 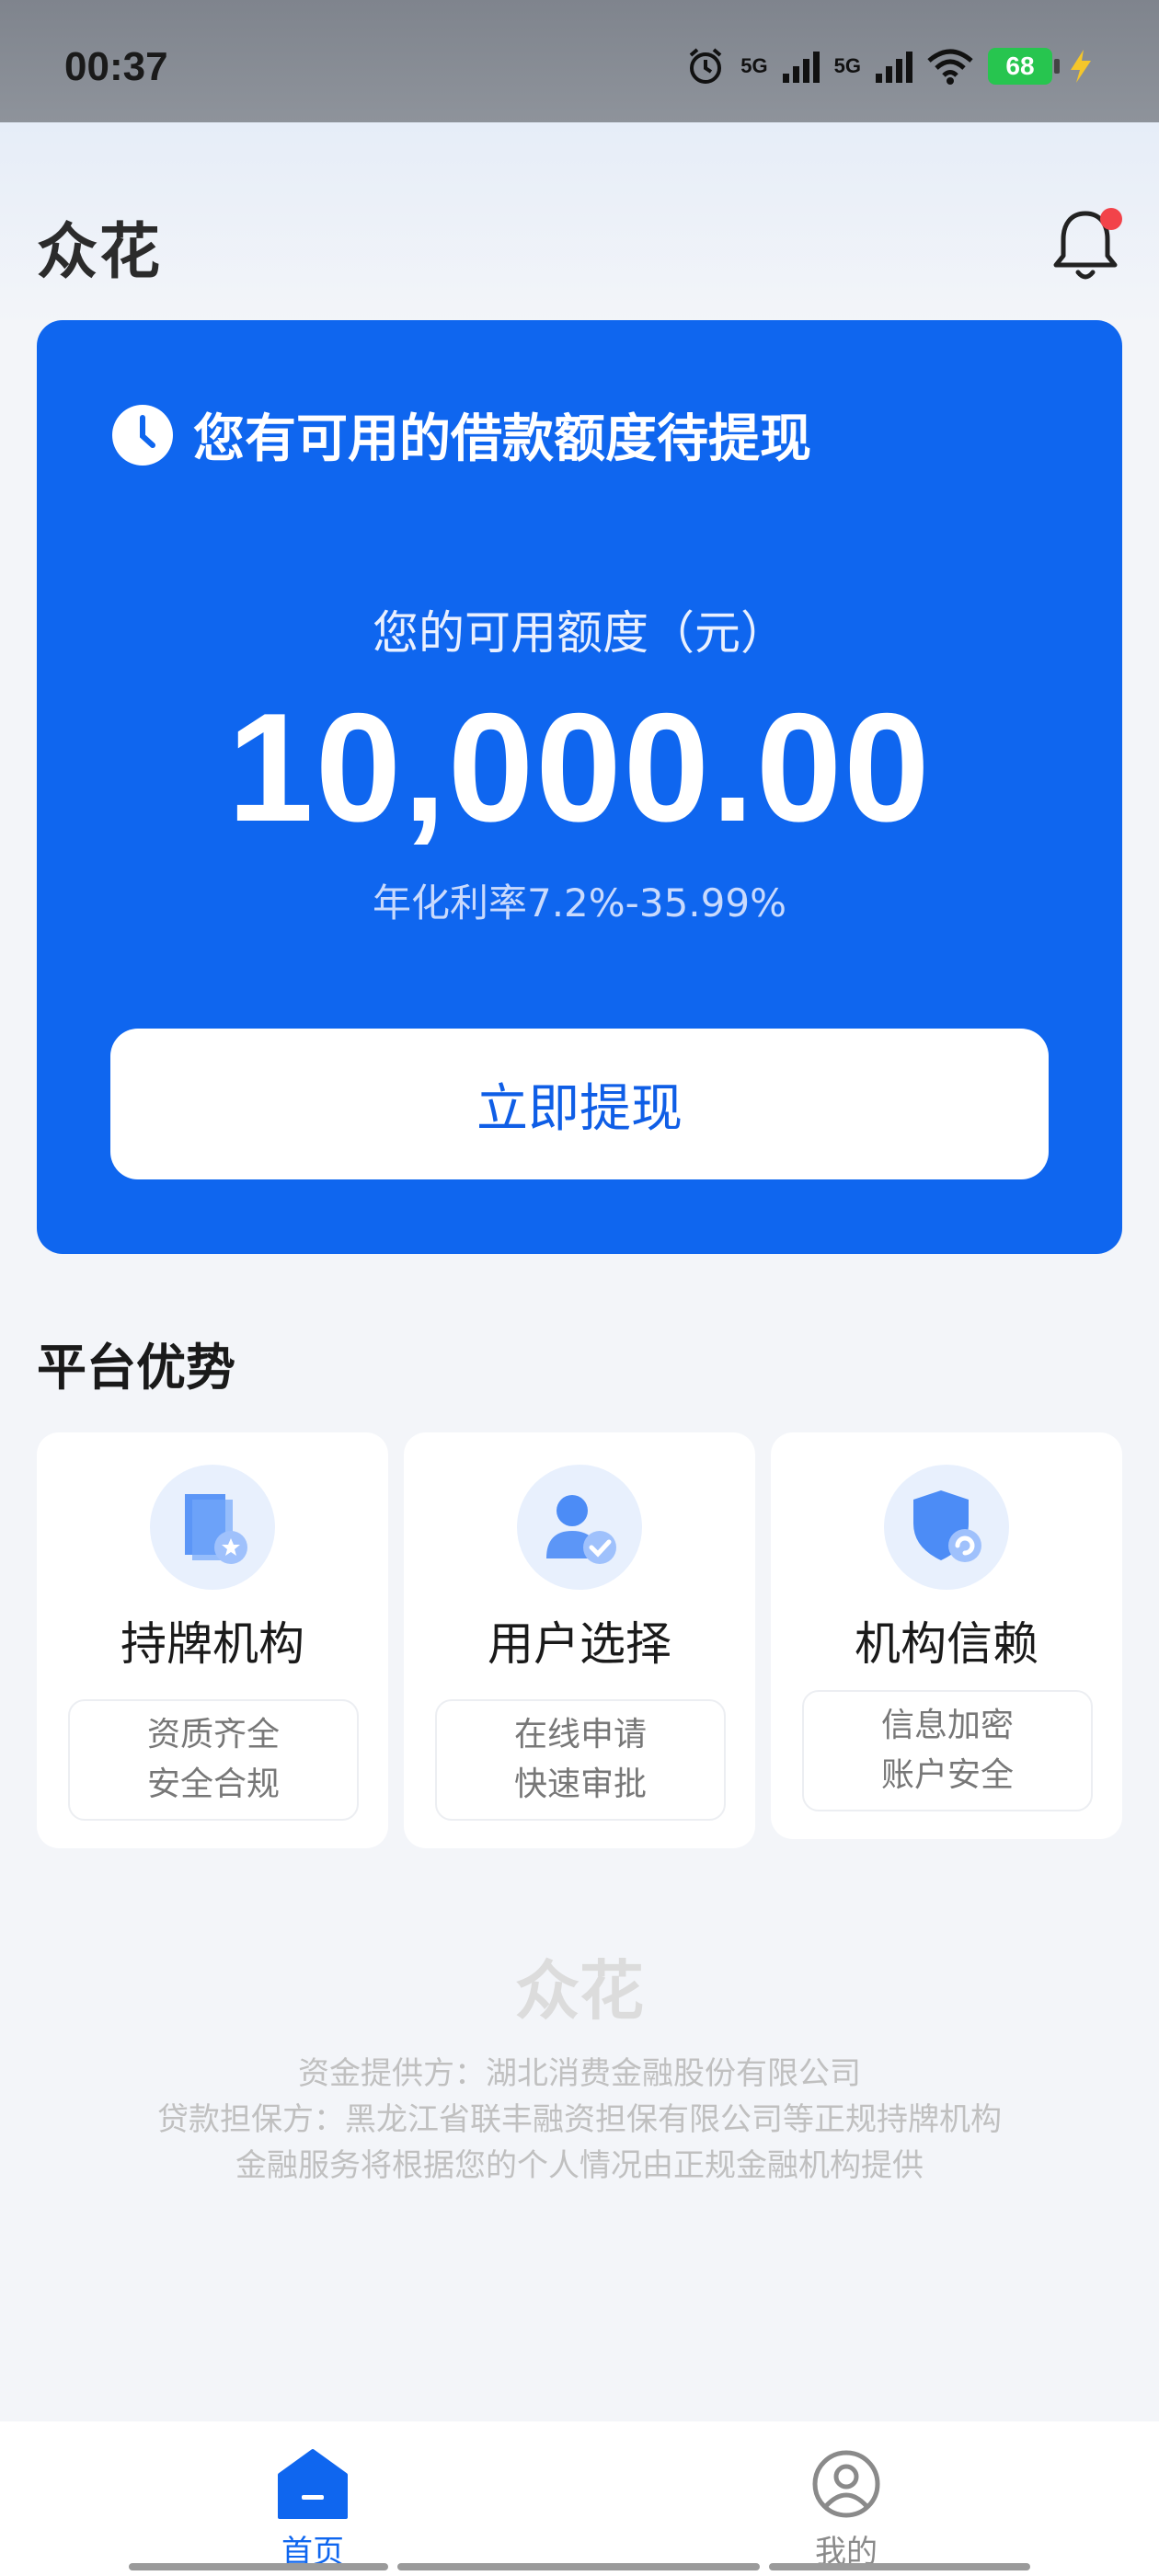 What do you see at coordinates (313, 2484) in the screenshot?
I see `home-icon` at bounding box center [313, 2484].